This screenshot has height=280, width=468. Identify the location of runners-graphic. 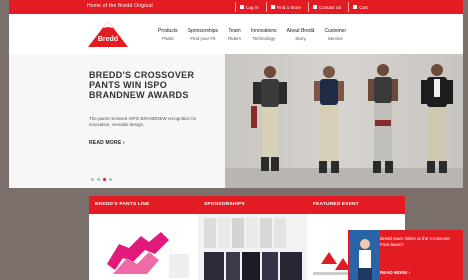
(144, 247).